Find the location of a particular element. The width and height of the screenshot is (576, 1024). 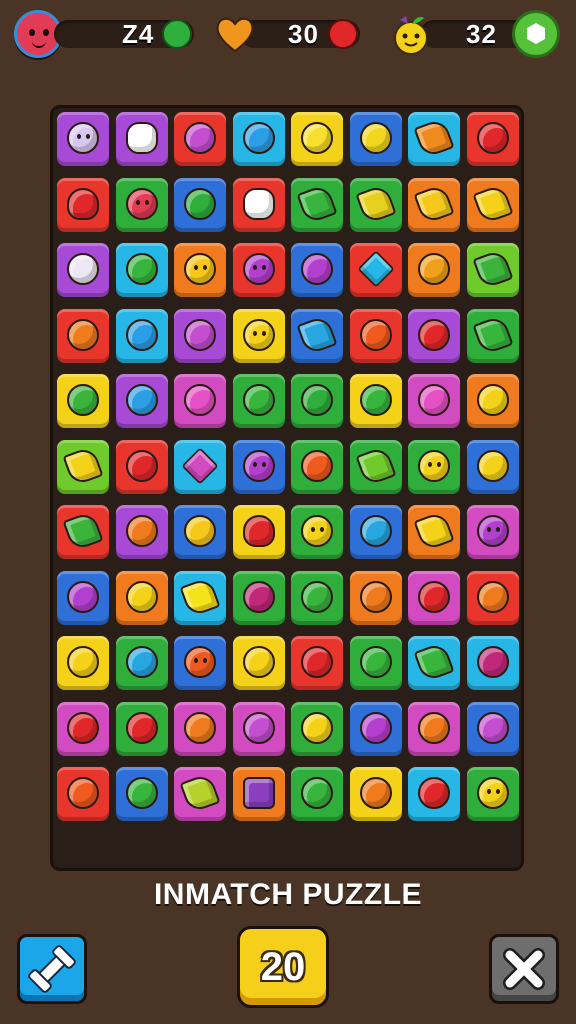

fruit-eye-icon is located at coordinates (313, 529).